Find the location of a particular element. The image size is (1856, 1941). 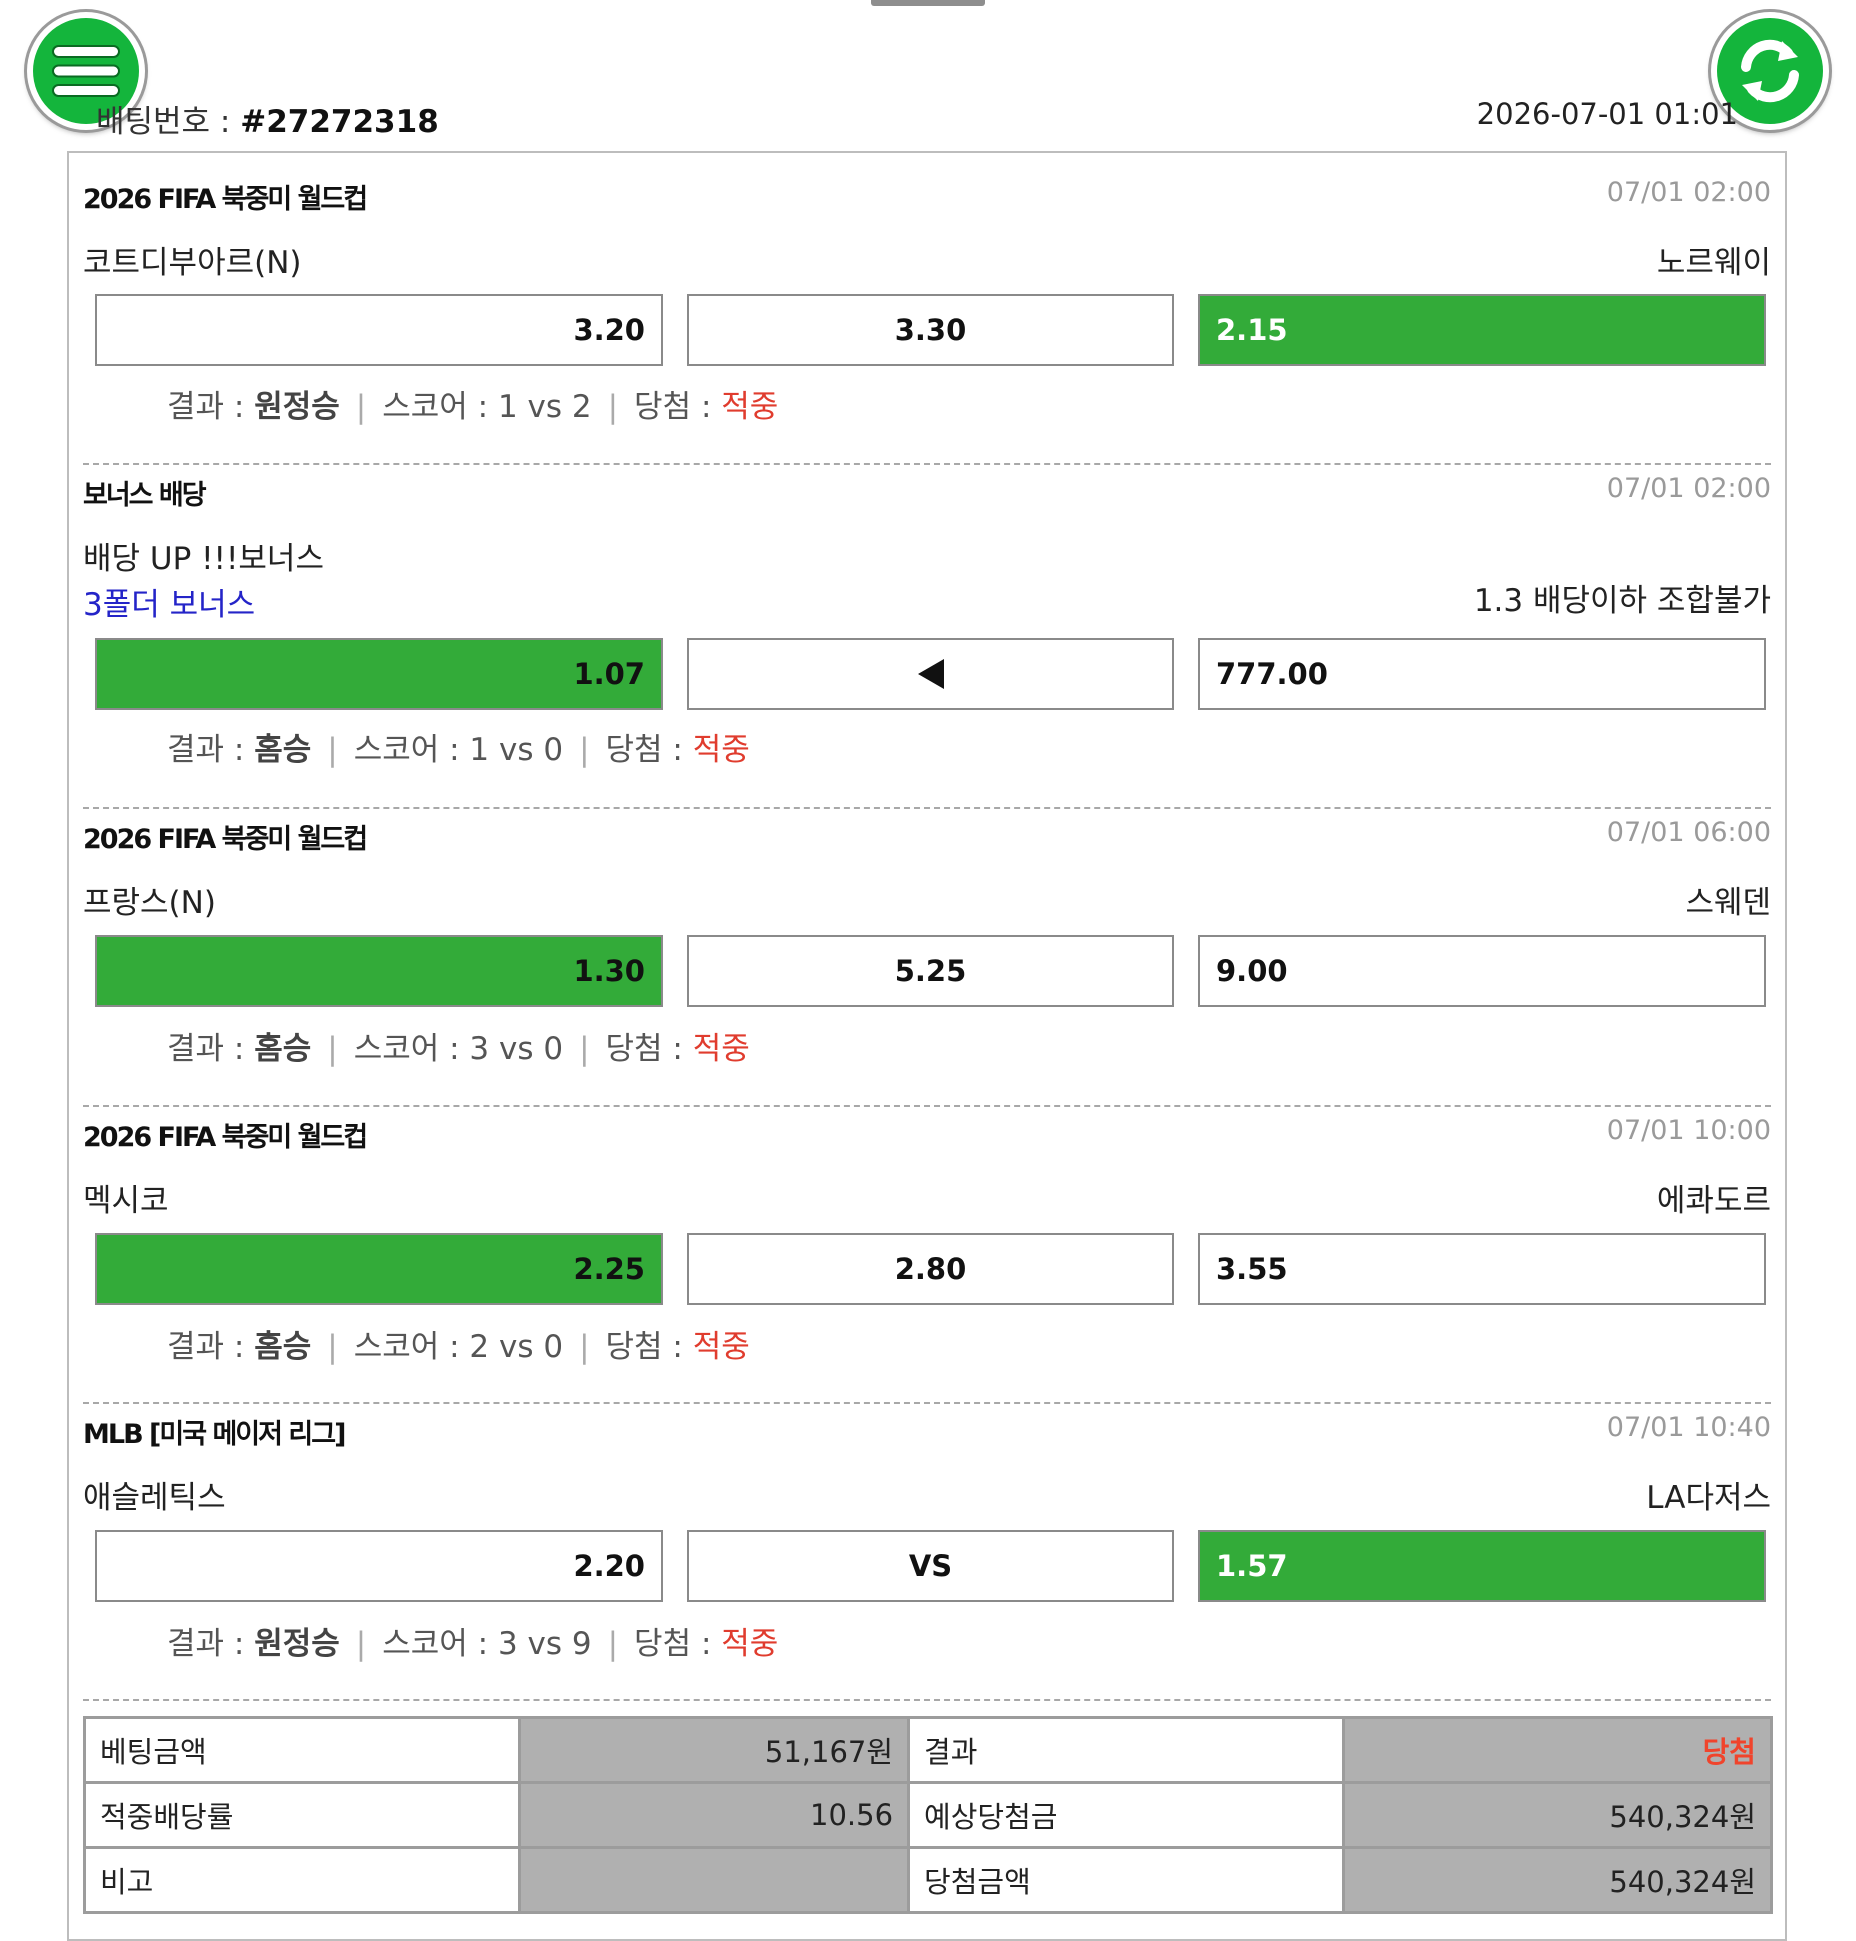

away-odds-button: 1.57 is located at coordinates (1482, 1566).